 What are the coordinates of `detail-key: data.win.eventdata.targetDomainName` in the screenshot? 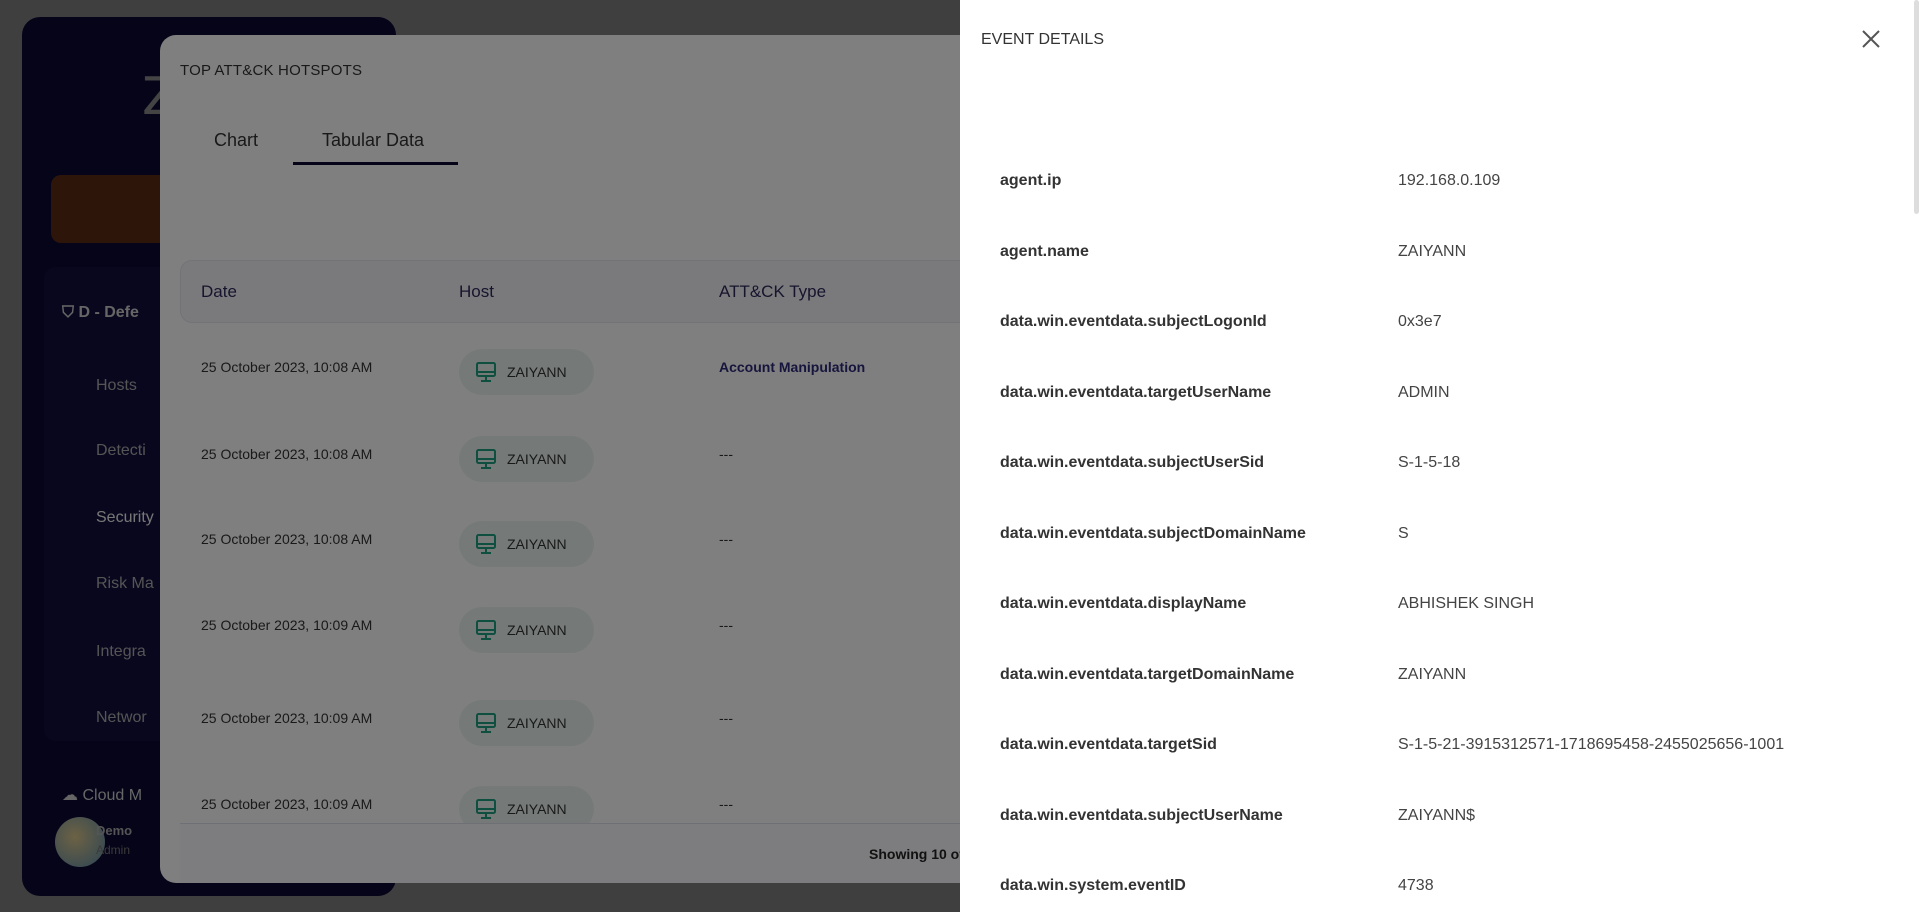 It's located at (1147, 674).